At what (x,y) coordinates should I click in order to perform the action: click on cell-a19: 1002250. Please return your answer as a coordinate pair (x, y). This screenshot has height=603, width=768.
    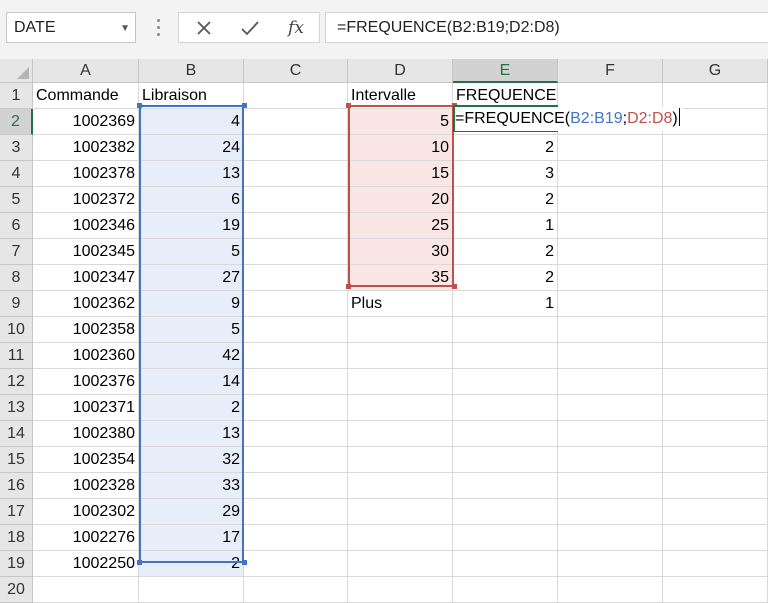
    Looking at the image, I should click on (86, 564).